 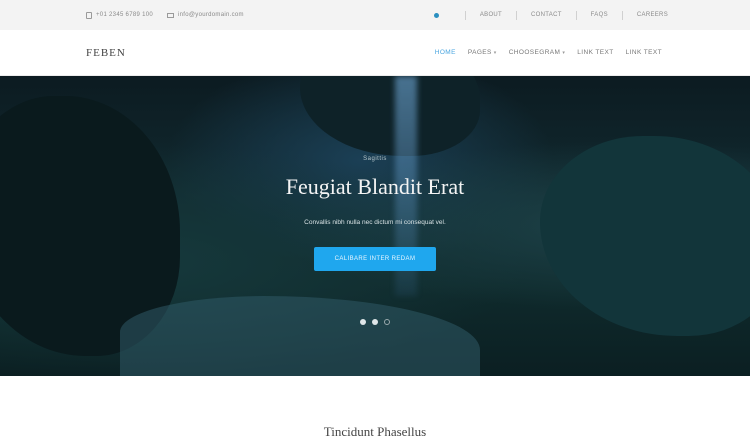 What do you see at coordinates (300, 336) in the screenshot?
I see `hero-background-snow` at bounding box center [300, 336].